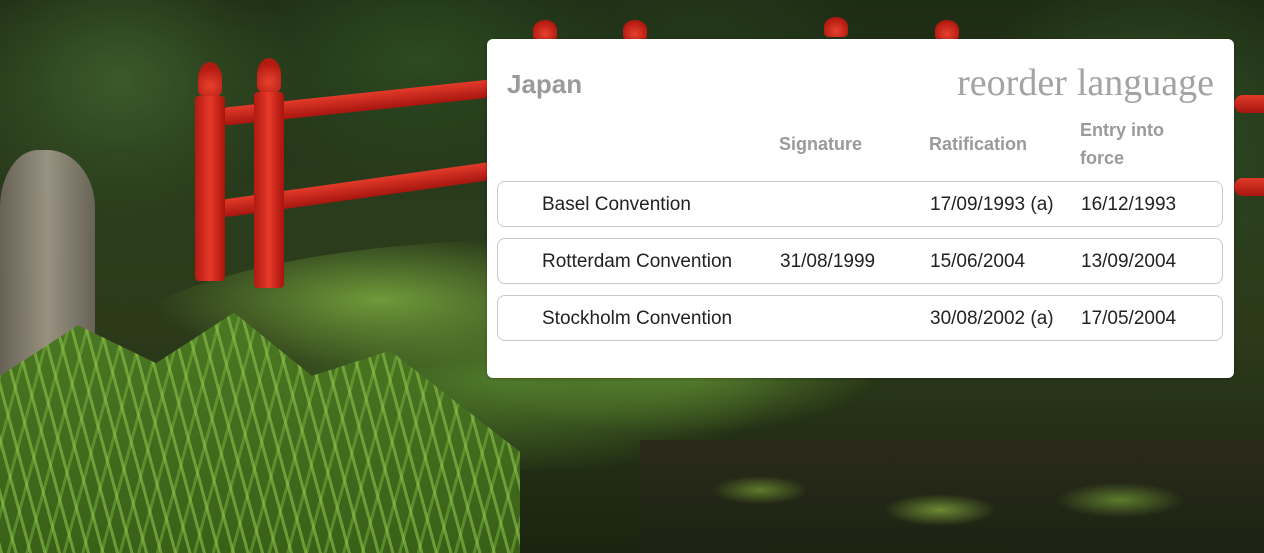 The width and height of the screenshot is (1264, 553). I want to click on convention-name: Stockholm Convention, so click(637, 318).